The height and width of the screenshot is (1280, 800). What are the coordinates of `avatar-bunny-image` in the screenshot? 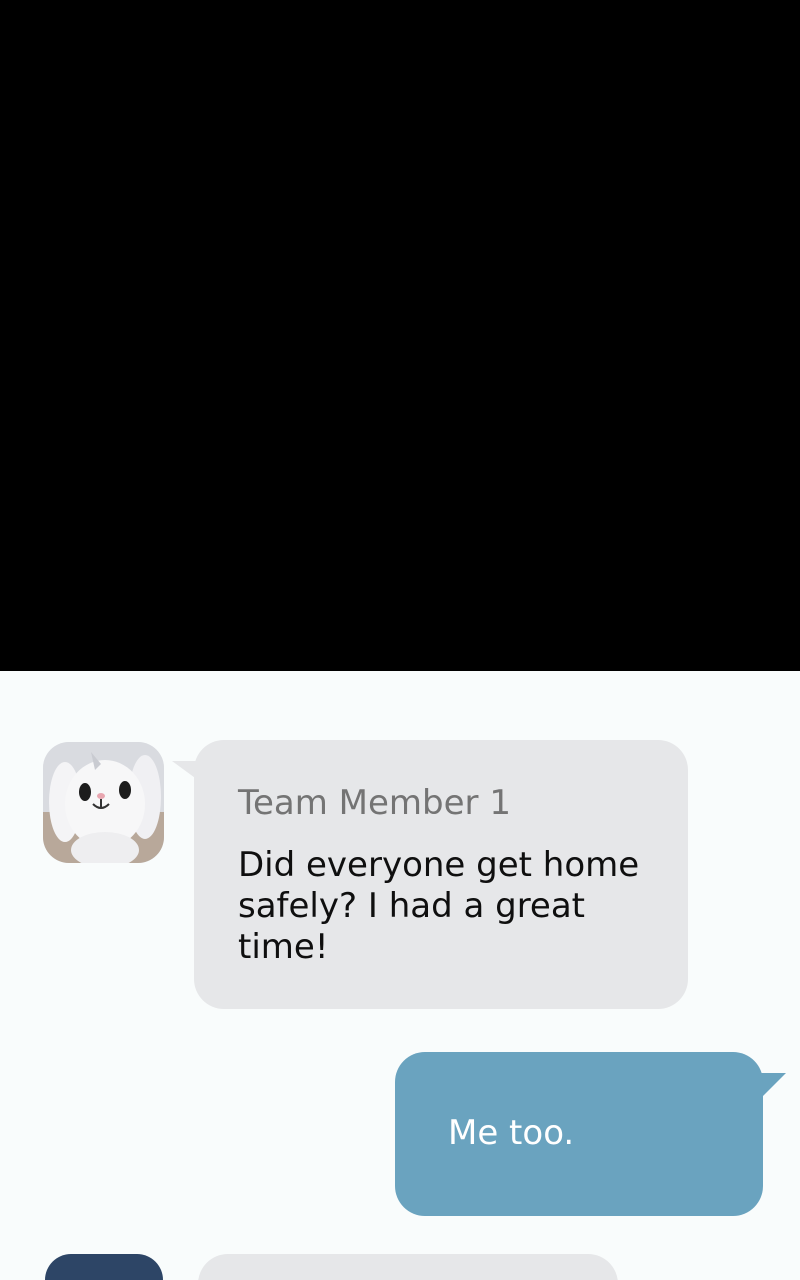 It's located at (103, 802).